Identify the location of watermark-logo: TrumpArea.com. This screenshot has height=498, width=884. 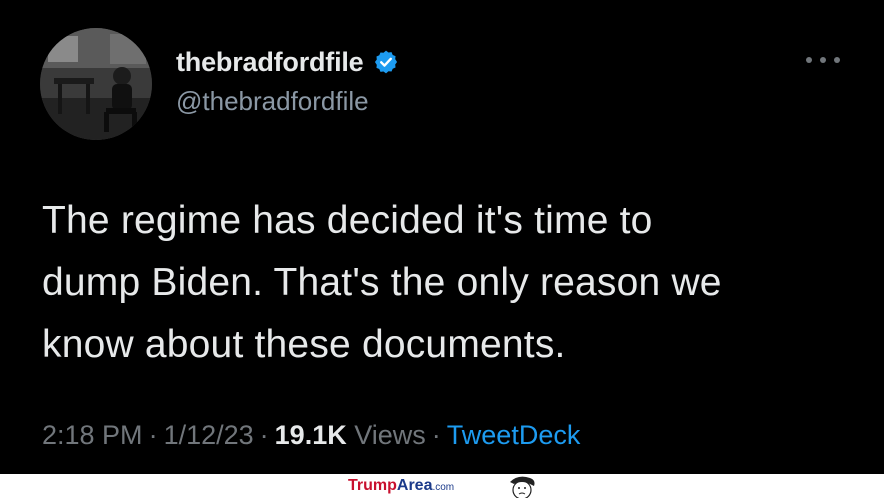
(401, 486).